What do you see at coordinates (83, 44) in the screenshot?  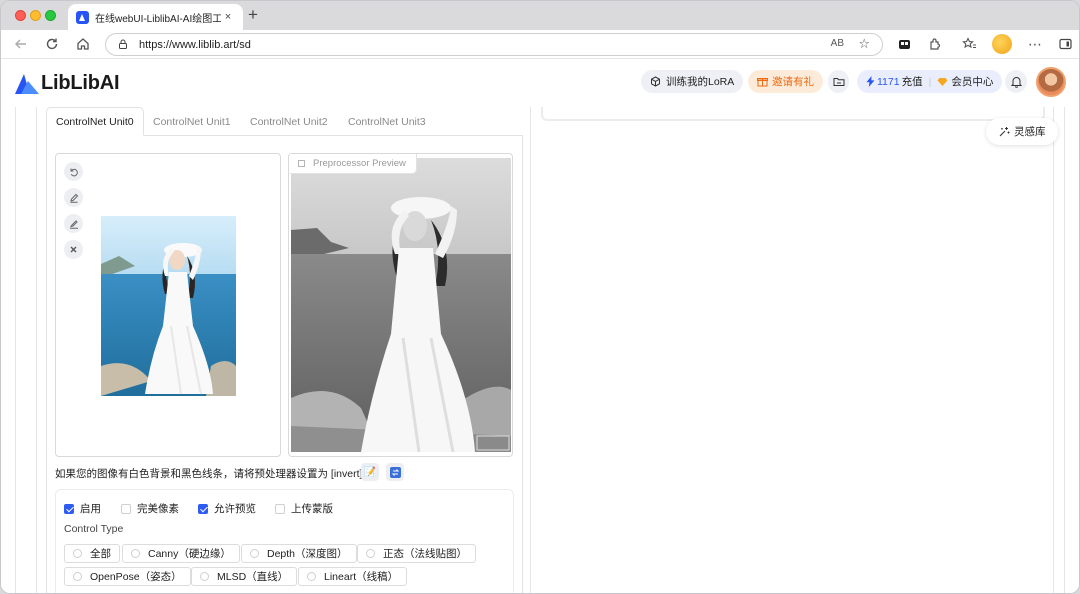 I see `home-icon` at bounding box center [83, 44].